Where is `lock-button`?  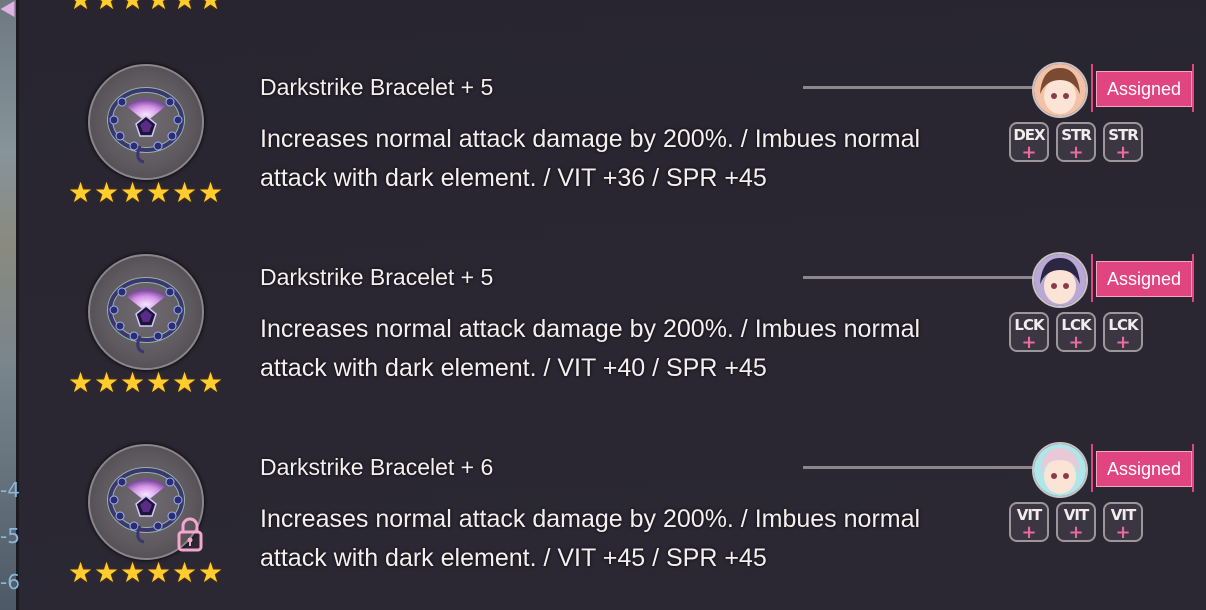 lock-button is located at coordinates (190, 534).